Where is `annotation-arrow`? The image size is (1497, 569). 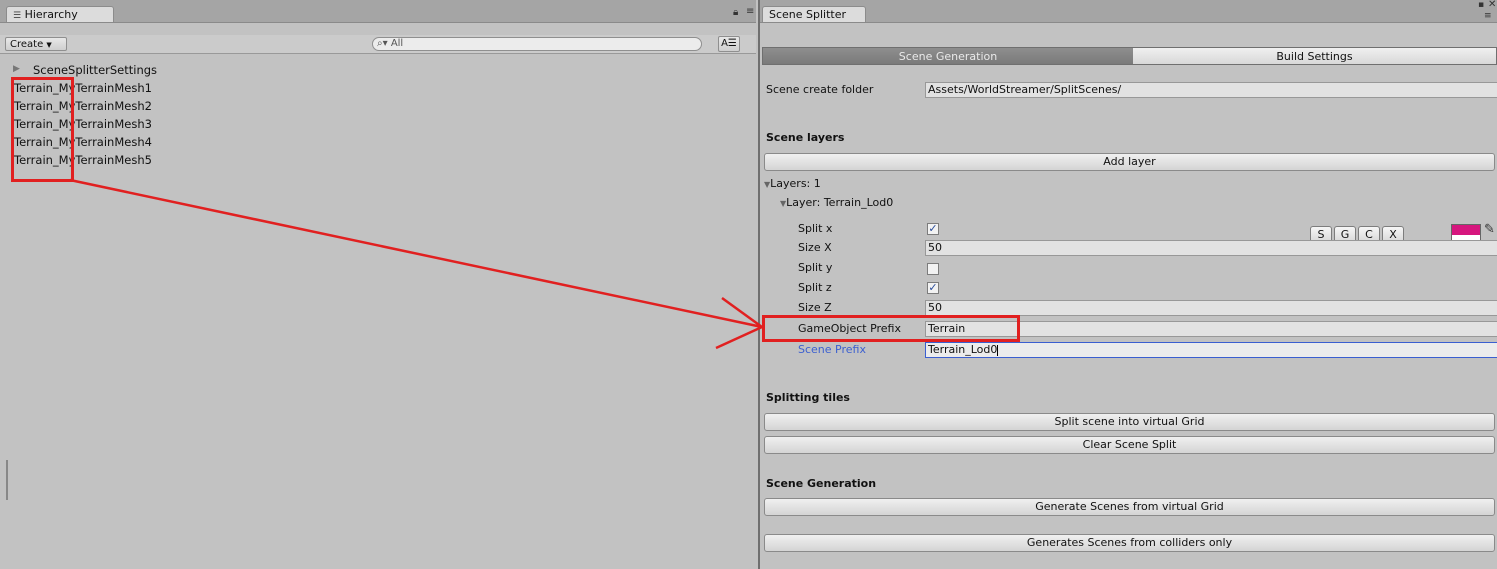
annotation-arrow is located at coordinates (416, 264).